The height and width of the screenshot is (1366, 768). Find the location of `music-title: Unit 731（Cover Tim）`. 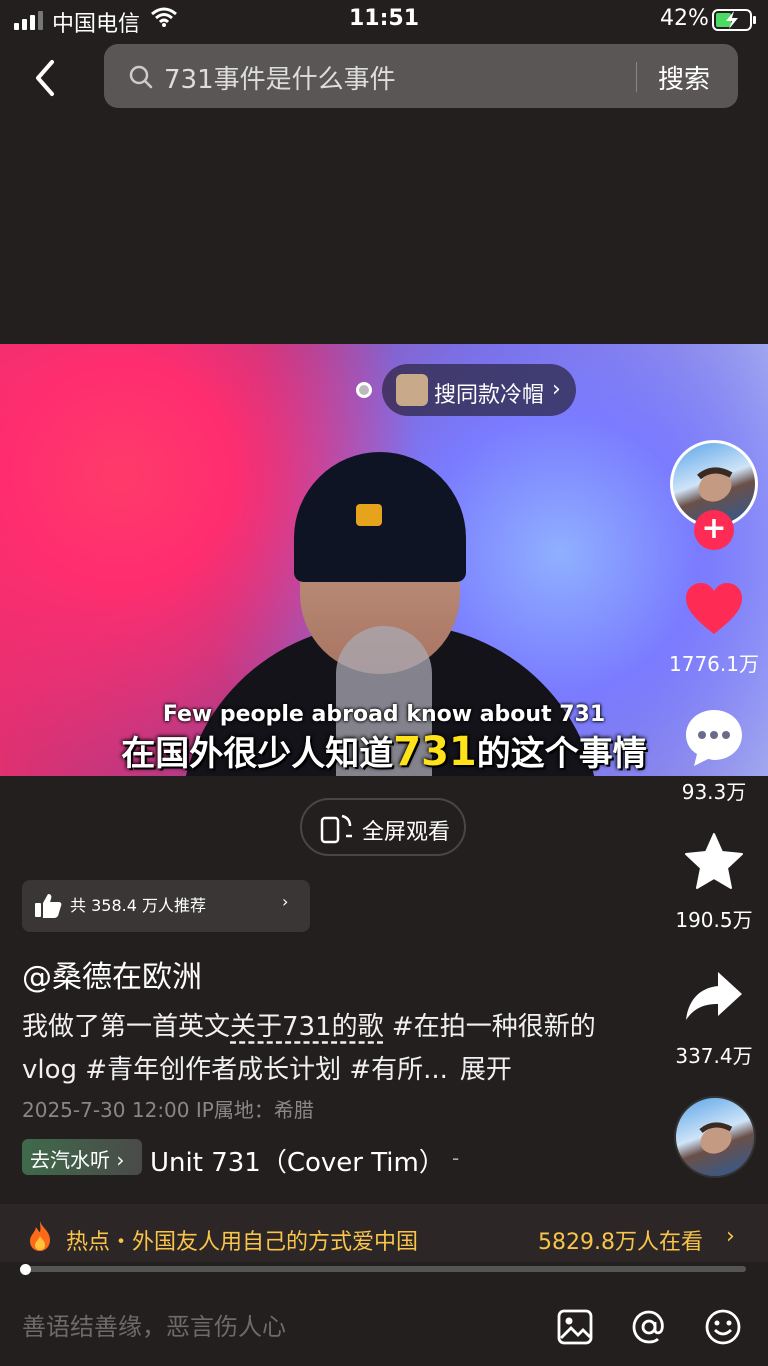

music-title: Unit 731（Cover Tim） is located at coordinates (297, 1160).